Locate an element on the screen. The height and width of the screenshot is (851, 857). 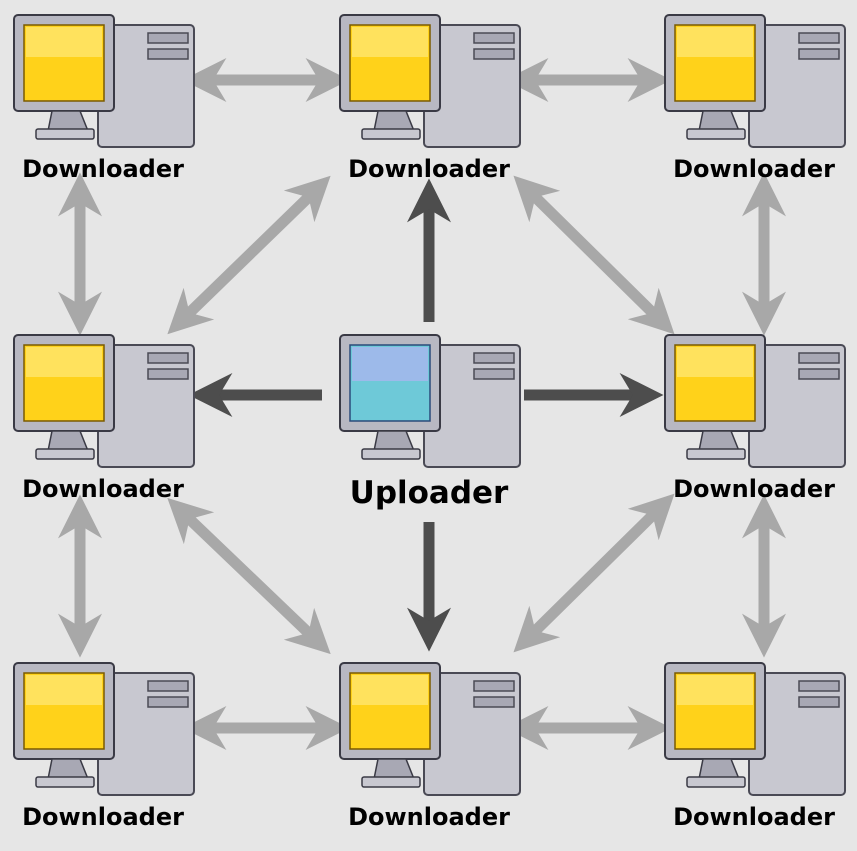
downloader-node-bottom-center: Downloader is located at coordinates (429, 756).